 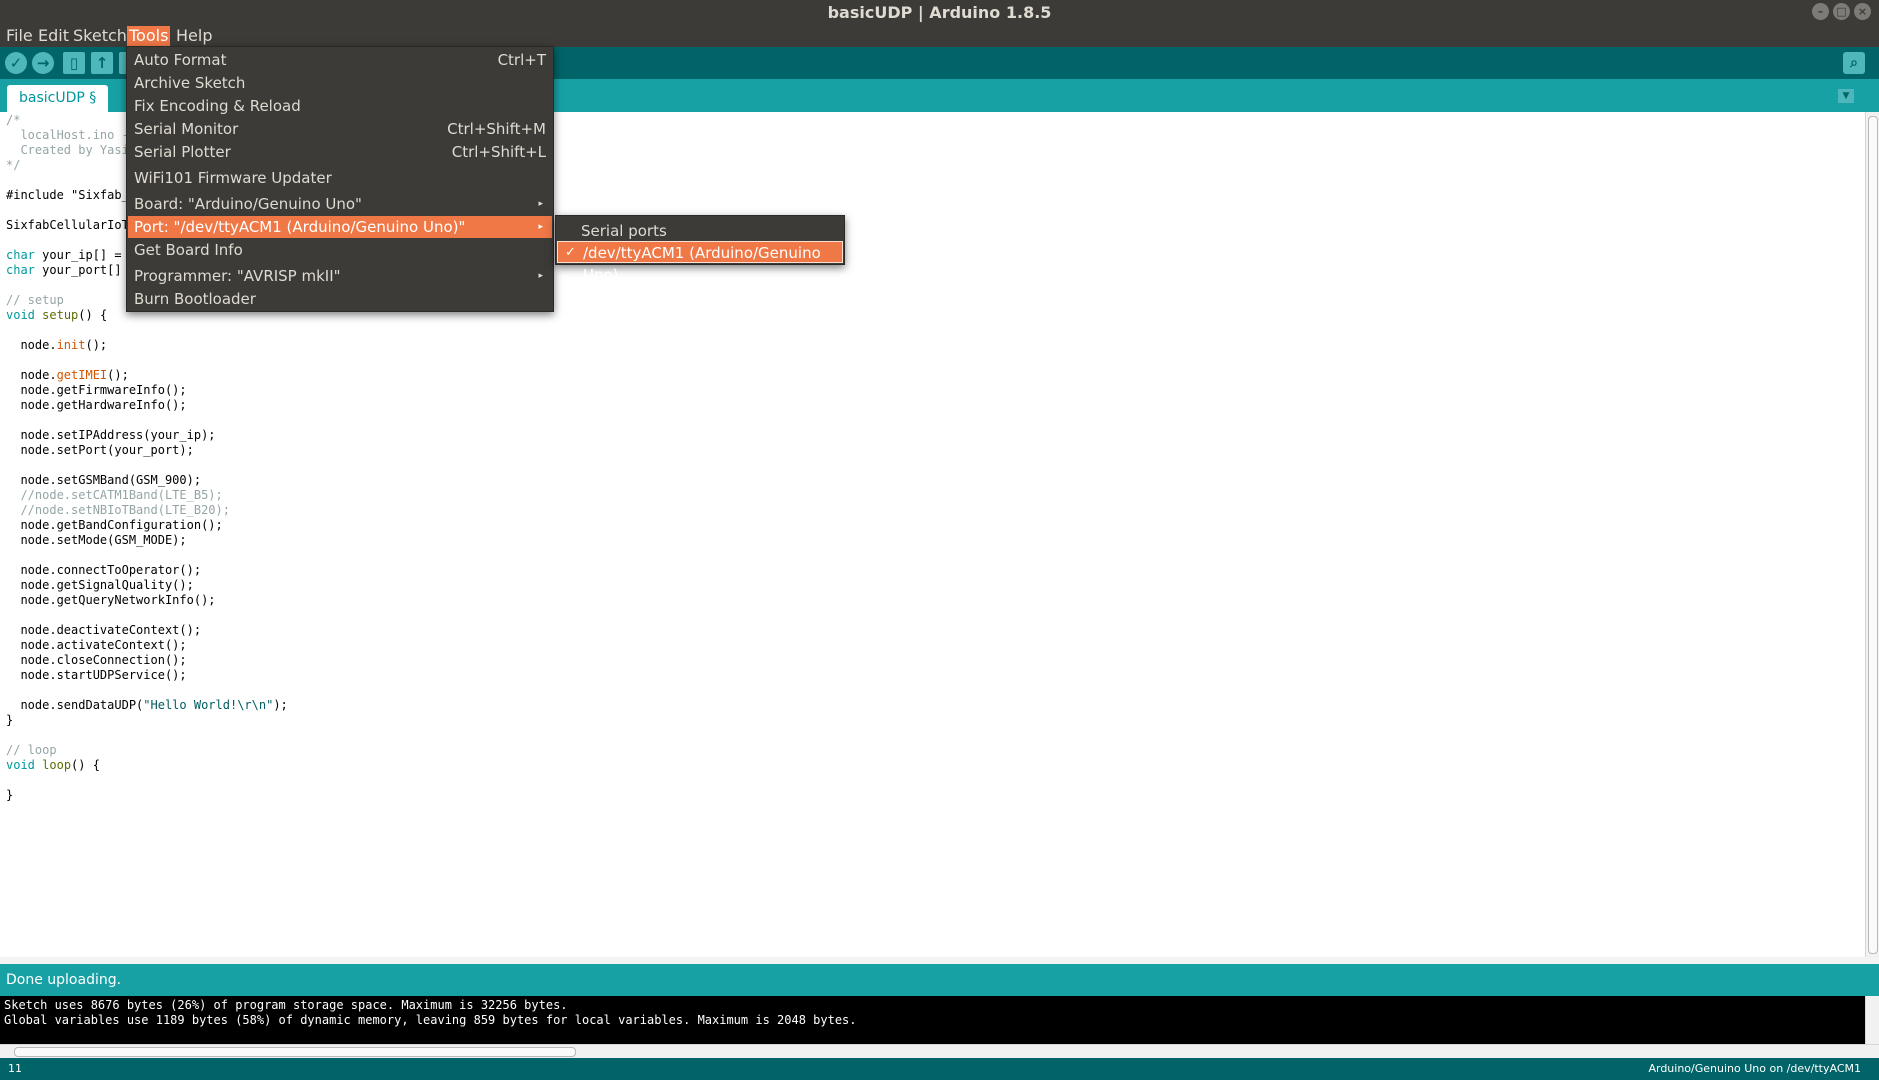 I want to click on code-line: node.getIMEI();, so click(x=147, y=375).